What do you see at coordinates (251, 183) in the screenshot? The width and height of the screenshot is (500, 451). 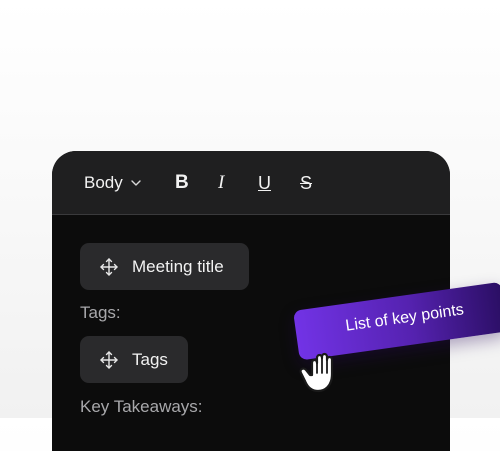 I see `formatting-toolbar: Body B I U S` at bounding box center [251, 183].